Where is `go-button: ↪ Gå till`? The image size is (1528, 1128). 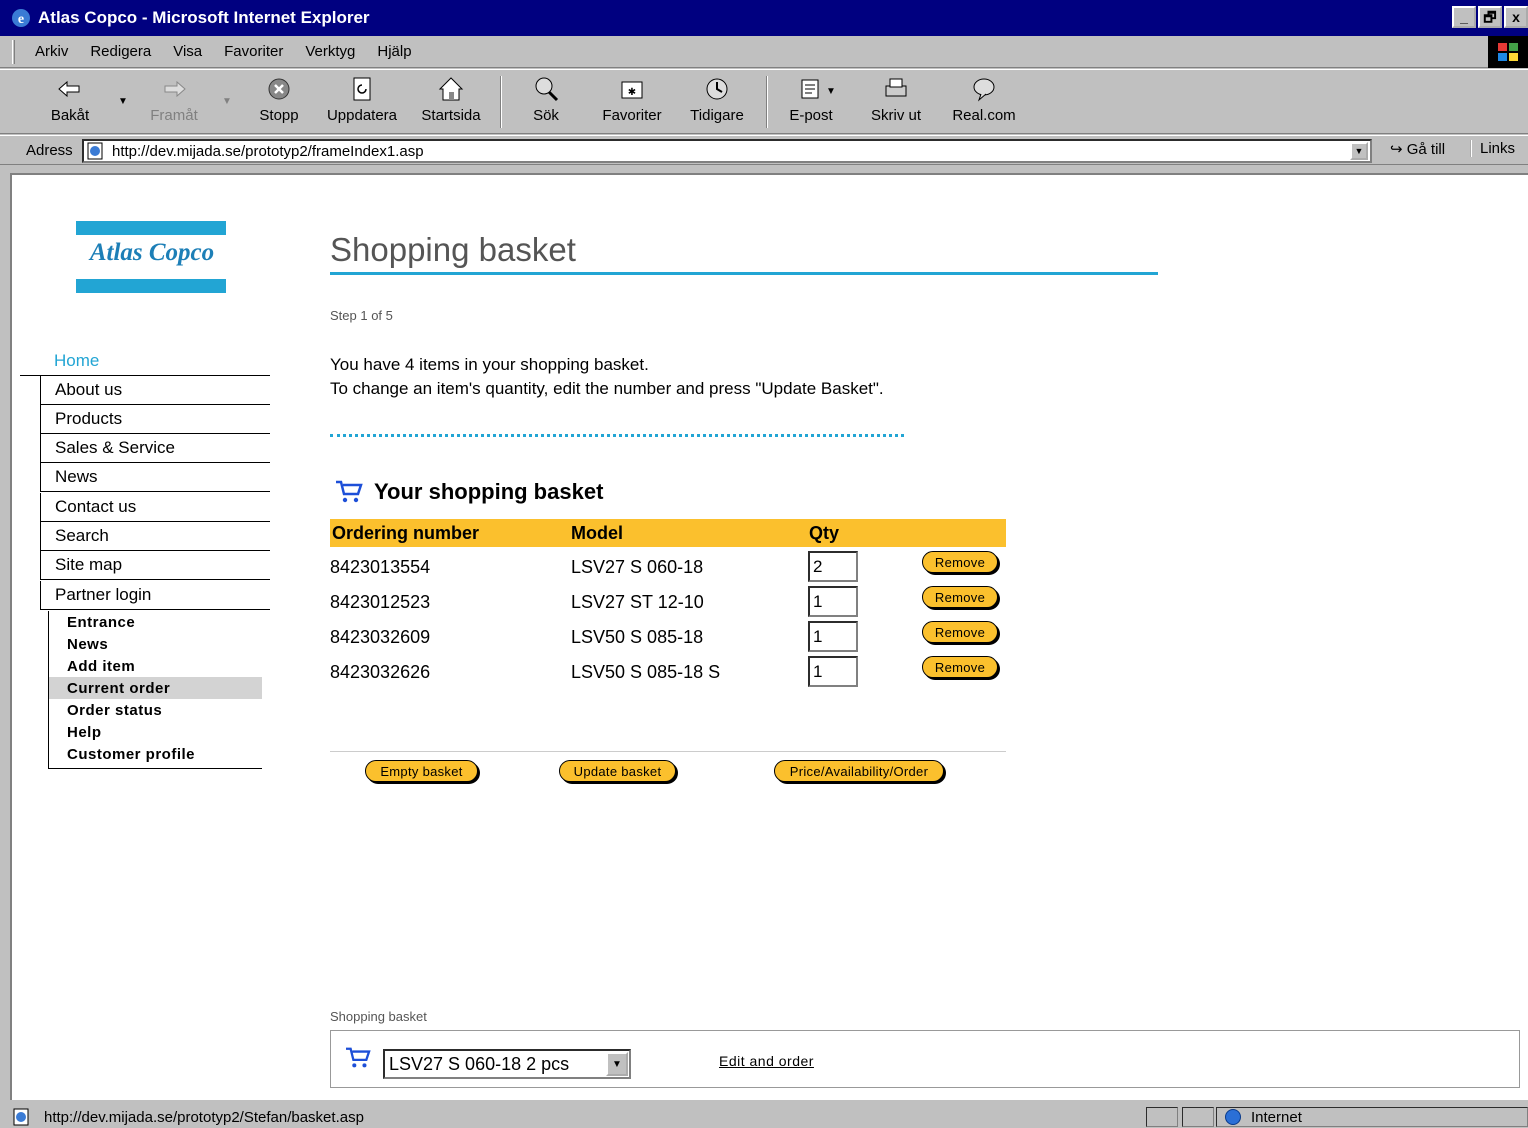 go-button: ↪ Gå till is located at coordinates (1417, 149).